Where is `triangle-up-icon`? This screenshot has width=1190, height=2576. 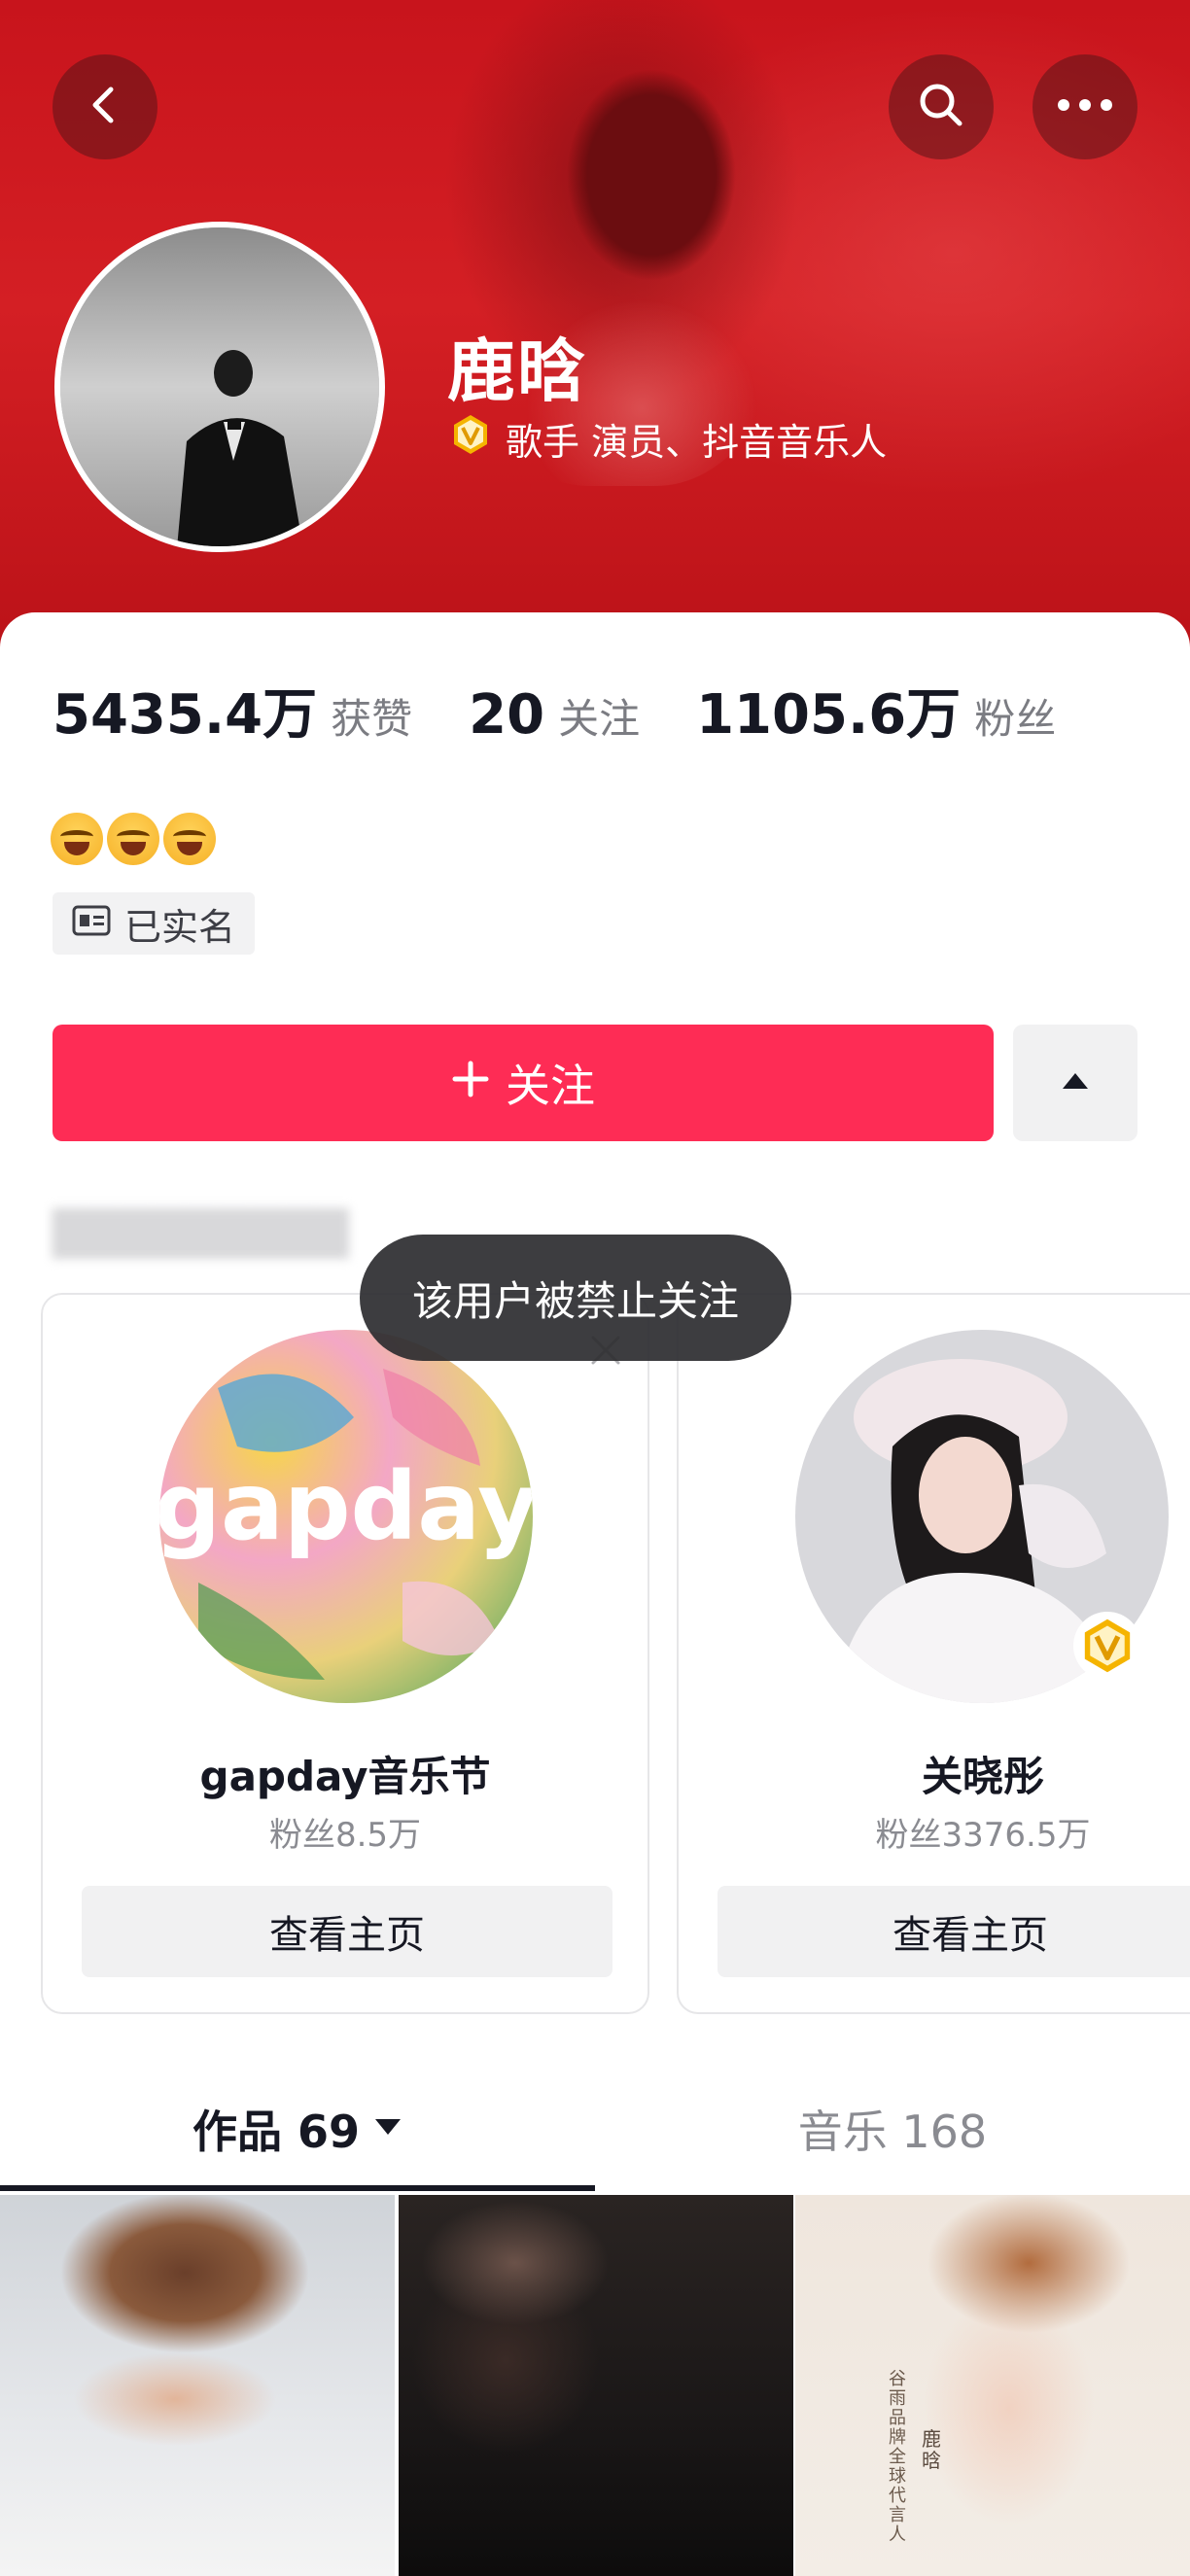
triangle-up-icon is located at coordinates (1075, 1083).